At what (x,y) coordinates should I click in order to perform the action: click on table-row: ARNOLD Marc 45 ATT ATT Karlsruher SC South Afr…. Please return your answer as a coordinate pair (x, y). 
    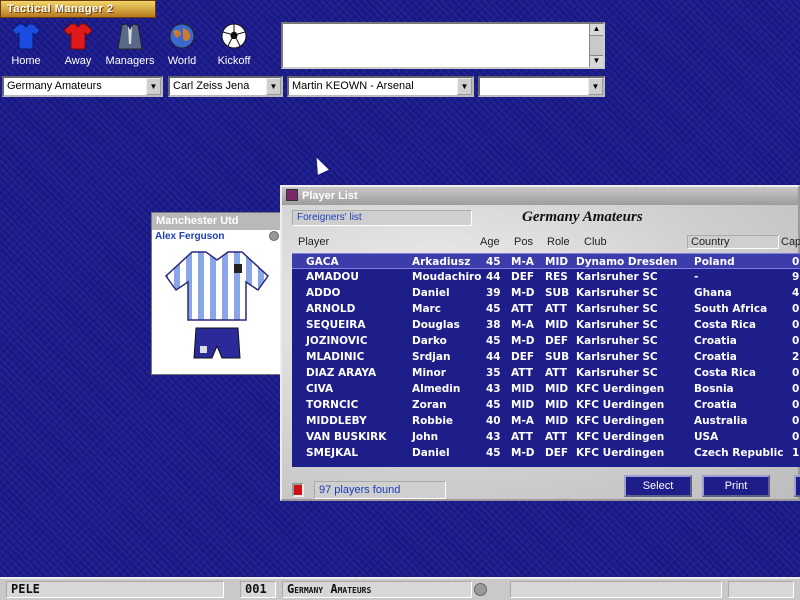
    Looking at the image, I should click on (546, 309).